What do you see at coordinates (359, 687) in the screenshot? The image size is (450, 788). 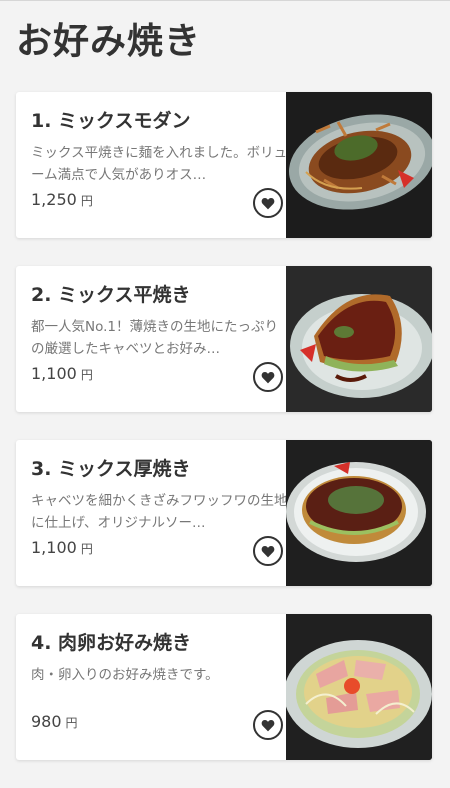 I see `nikutama-photo` at bounding box center [359, 687].